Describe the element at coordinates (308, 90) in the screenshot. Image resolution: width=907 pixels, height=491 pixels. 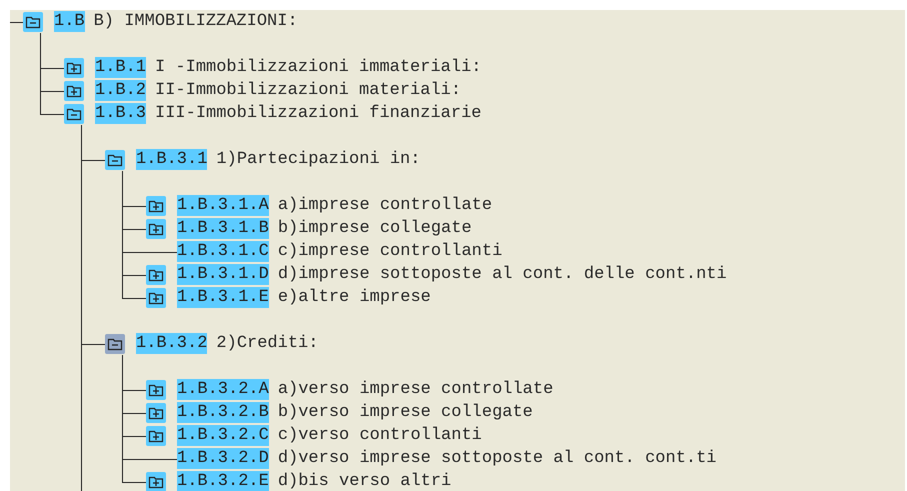
I see `node-label: II-Immobilizzazioni materiali:` at that location.